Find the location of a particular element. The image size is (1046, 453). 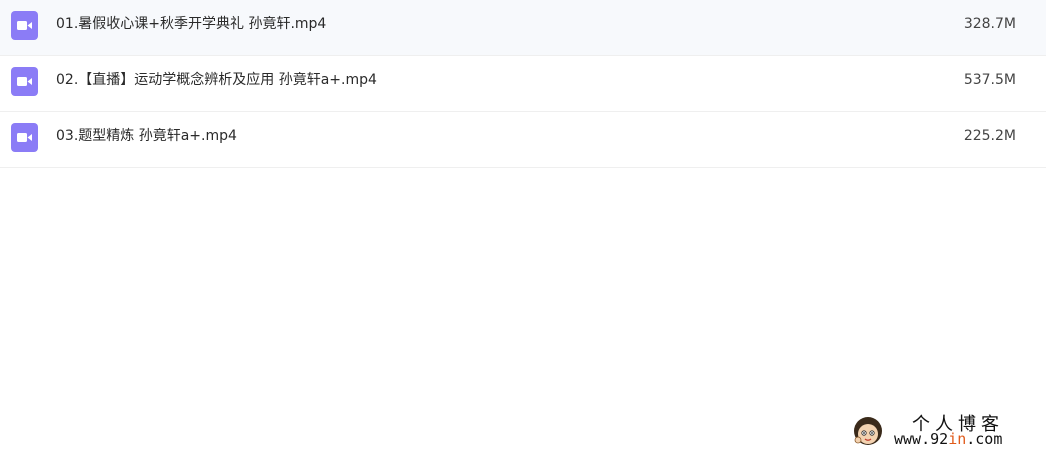

file-row-3: 03.题型精炼 孙竟轩a+.mp4 225.2M is located at coordinates (523, 140).